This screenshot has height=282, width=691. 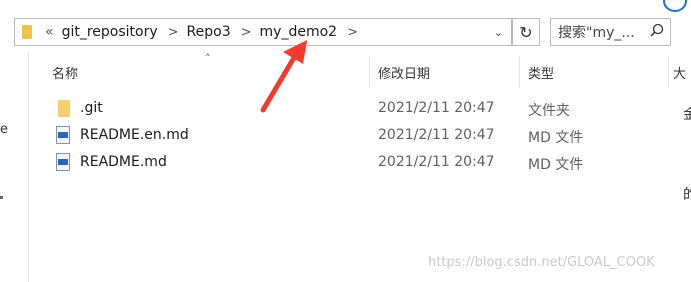 I want to click on breadcrumb-repo3: Repo3, so click(x=209, y=32).